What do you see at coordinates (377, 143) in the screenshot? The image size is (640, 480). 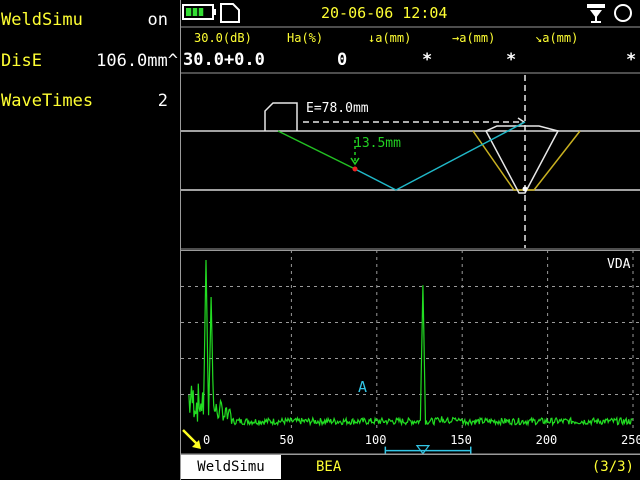 I see `depth-dimension-label: 13.5mm` at bounding box center [377, 143].